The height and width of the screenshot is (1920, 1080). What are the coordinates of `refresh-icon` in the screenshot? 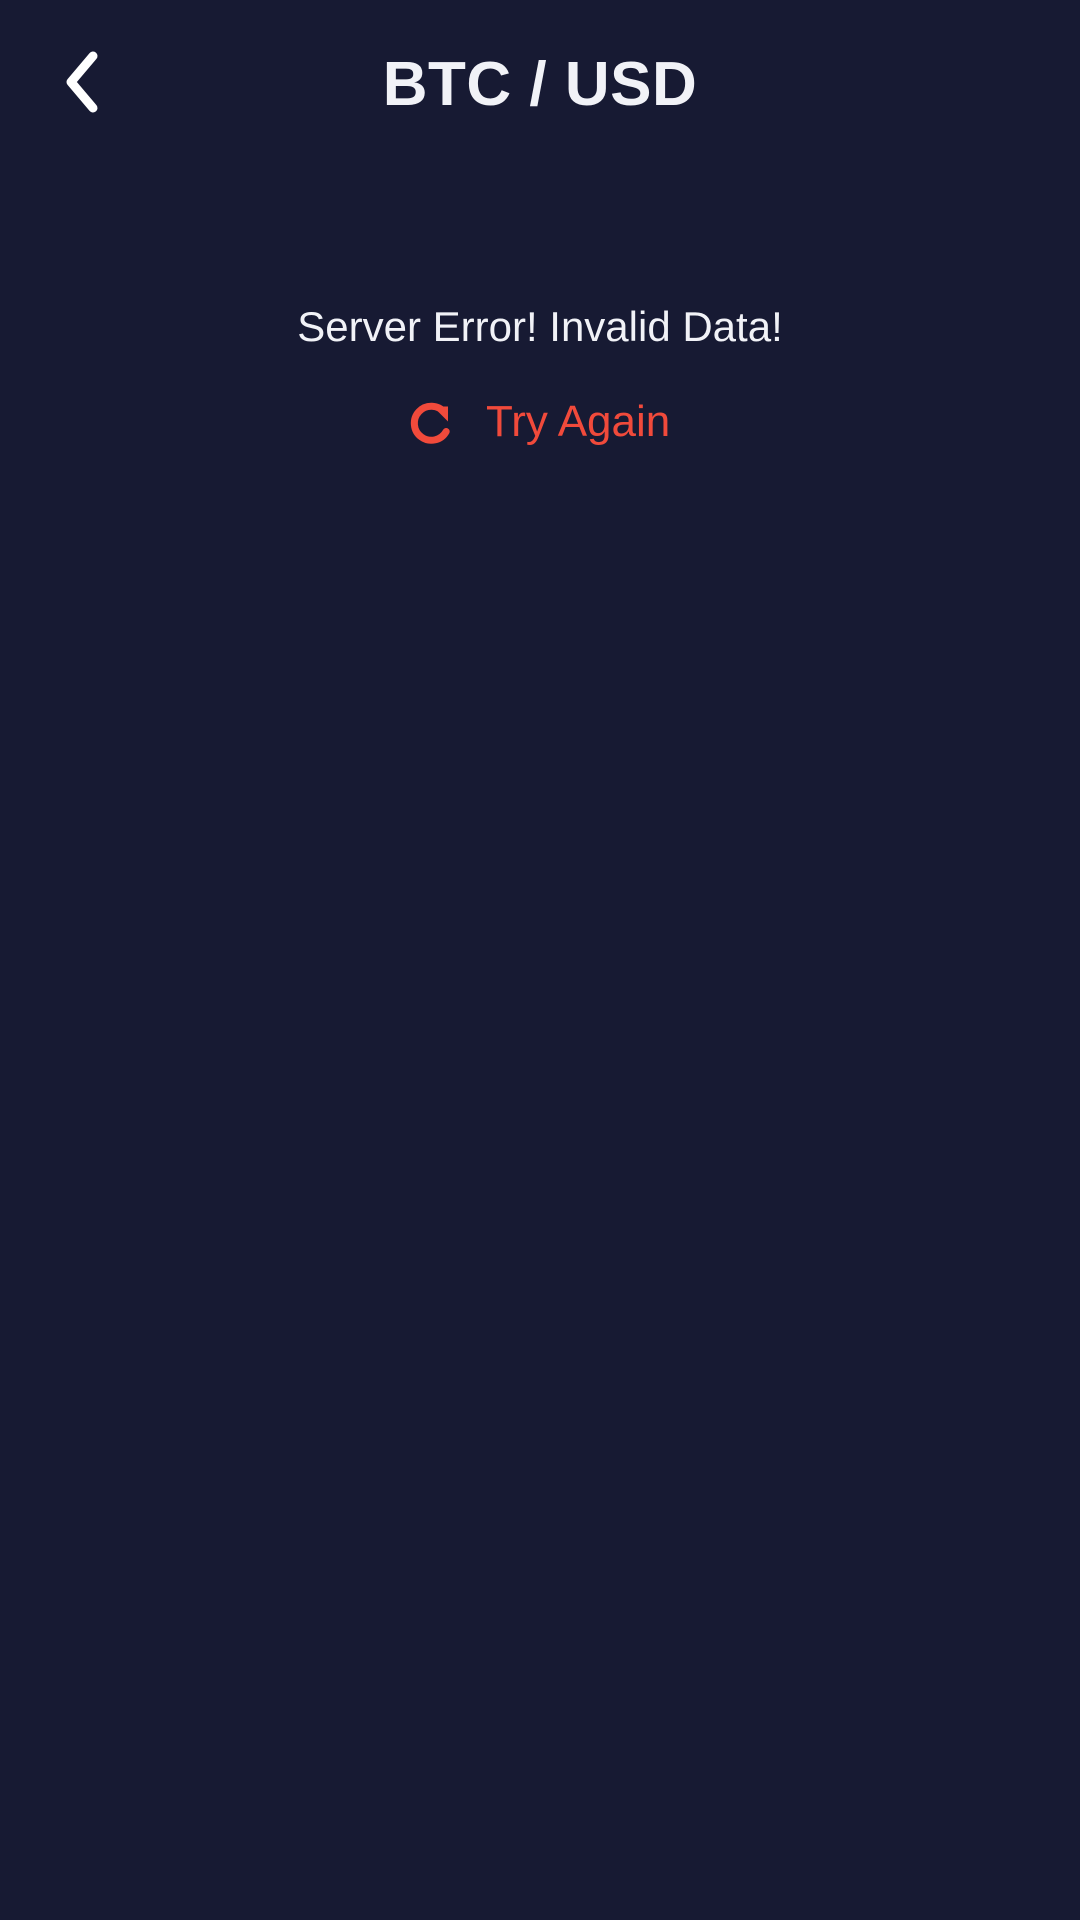 It's located at (430, 422).